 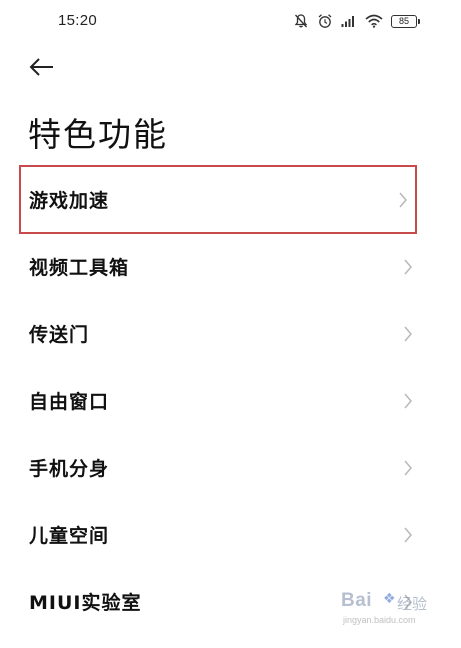 What do you see at coordinates (357, 600) in the screenshot?
I see `watermark-logo: Bai` at bounding box center [357, 600].